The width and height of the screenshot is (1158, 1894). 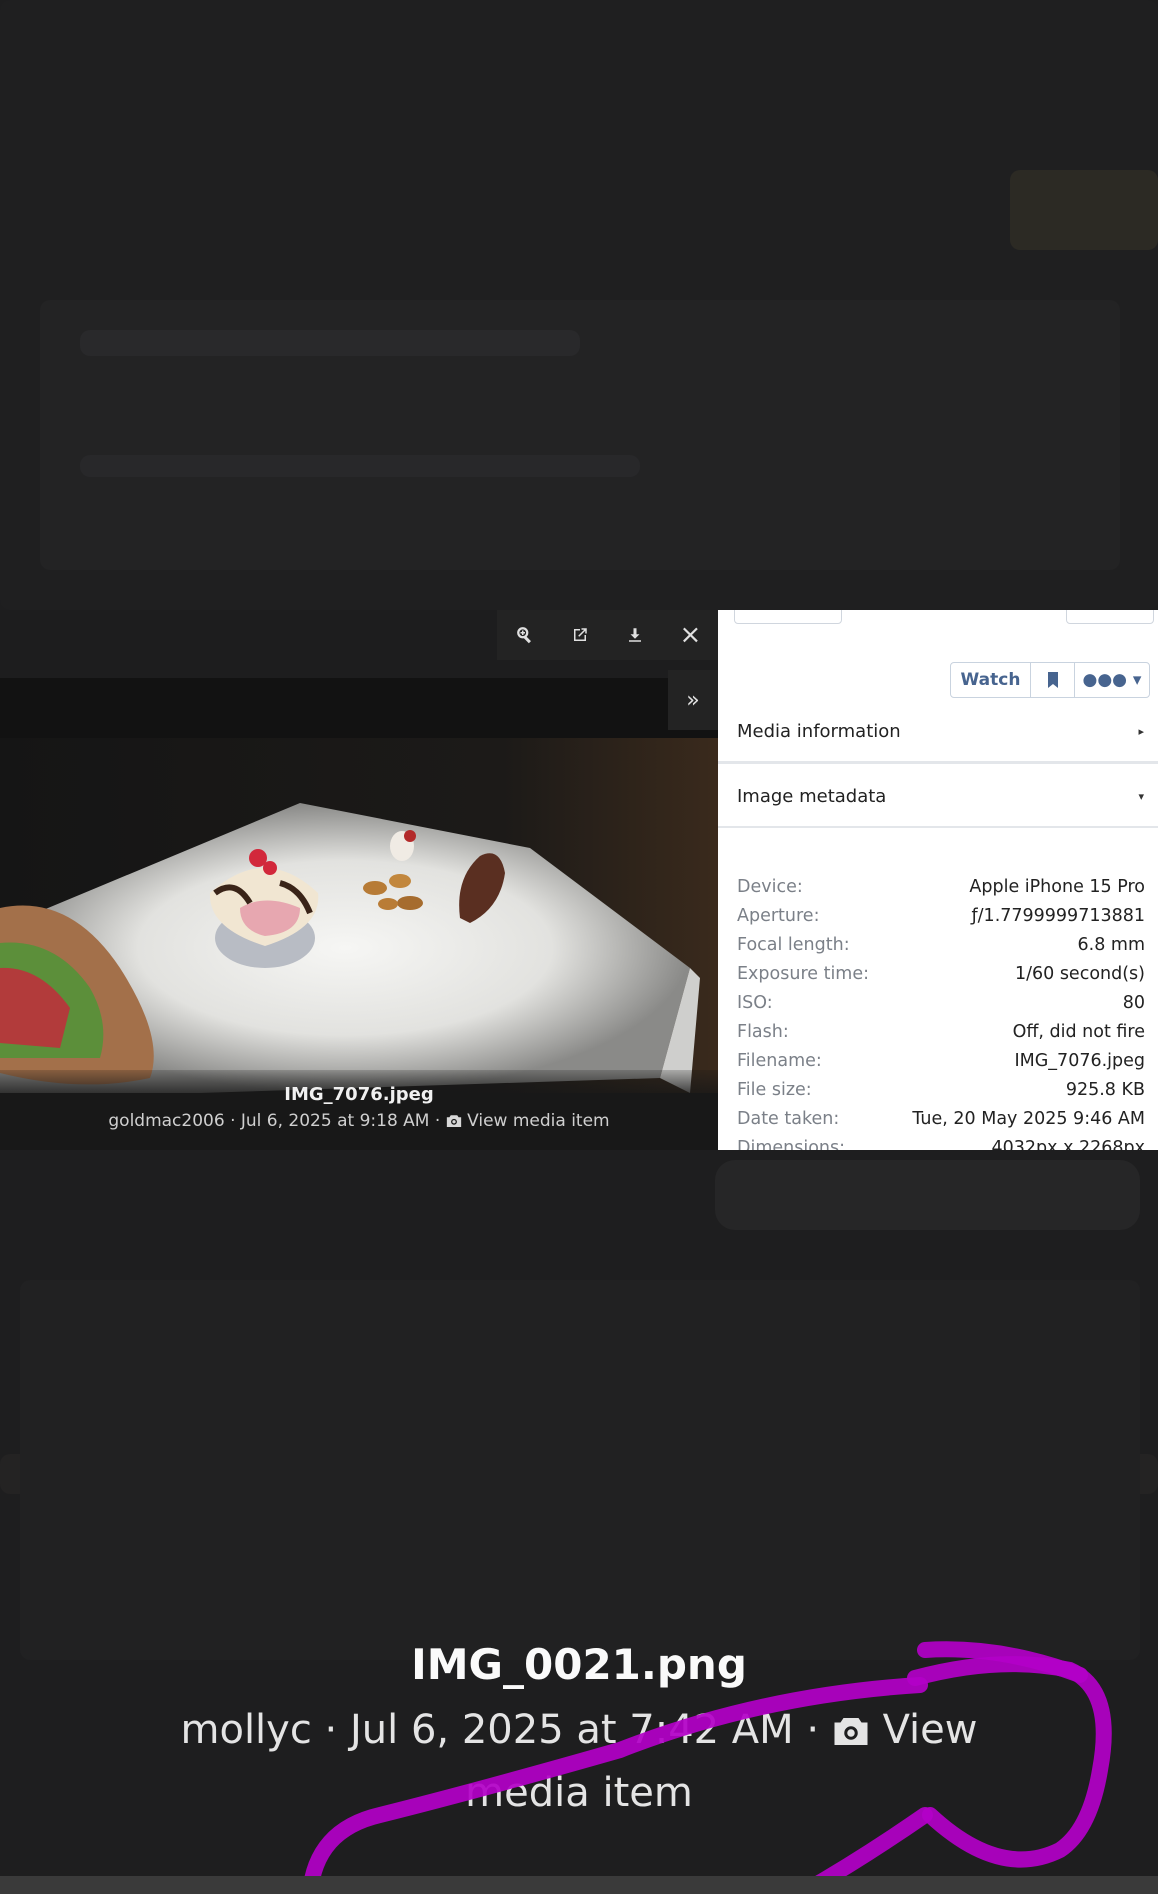 I want to click on open-external-icon, so click(x=580, y=634).